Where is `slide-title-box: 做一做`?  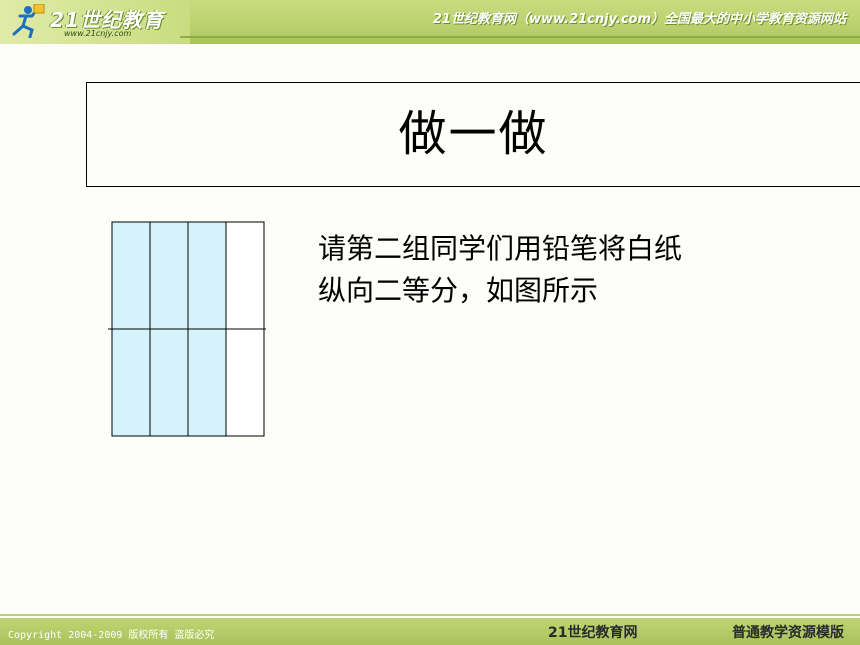 slide-title-box: 做一做 is located at coordinates (473, 134).